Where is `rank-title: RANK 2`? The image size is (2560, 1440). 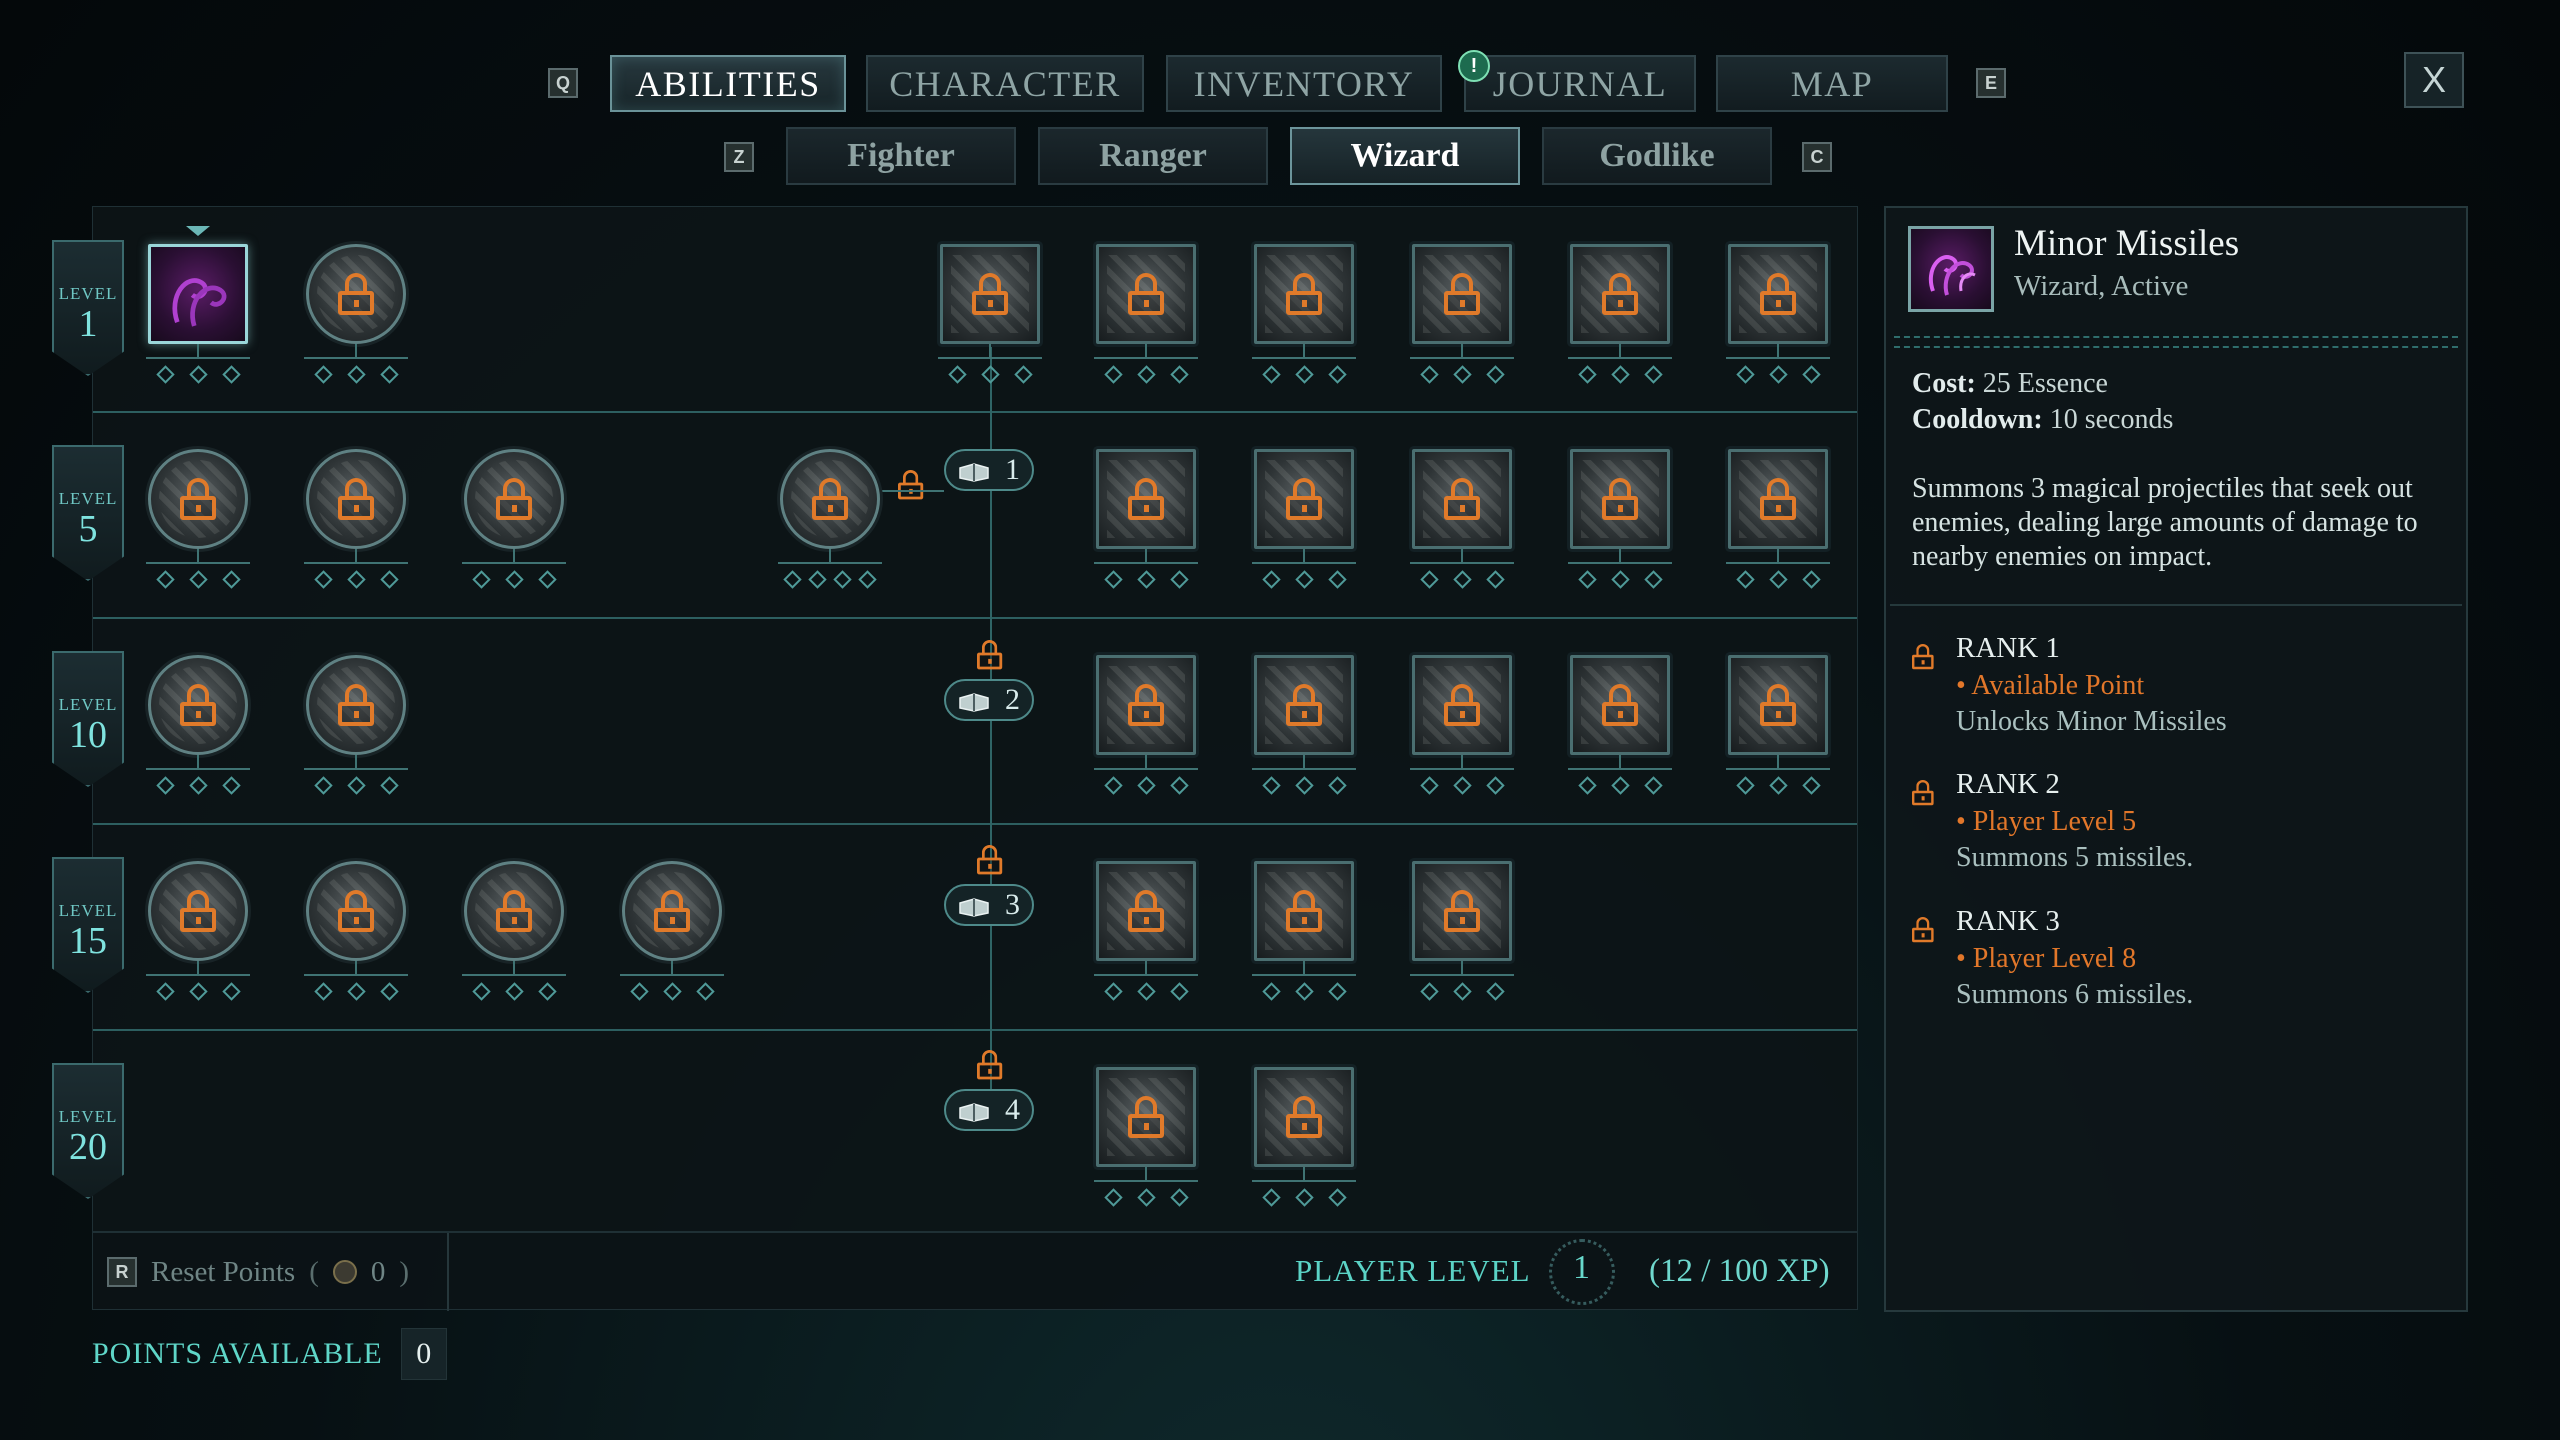 rank-title: RANK 2 is located at coordinates (2008, 784).